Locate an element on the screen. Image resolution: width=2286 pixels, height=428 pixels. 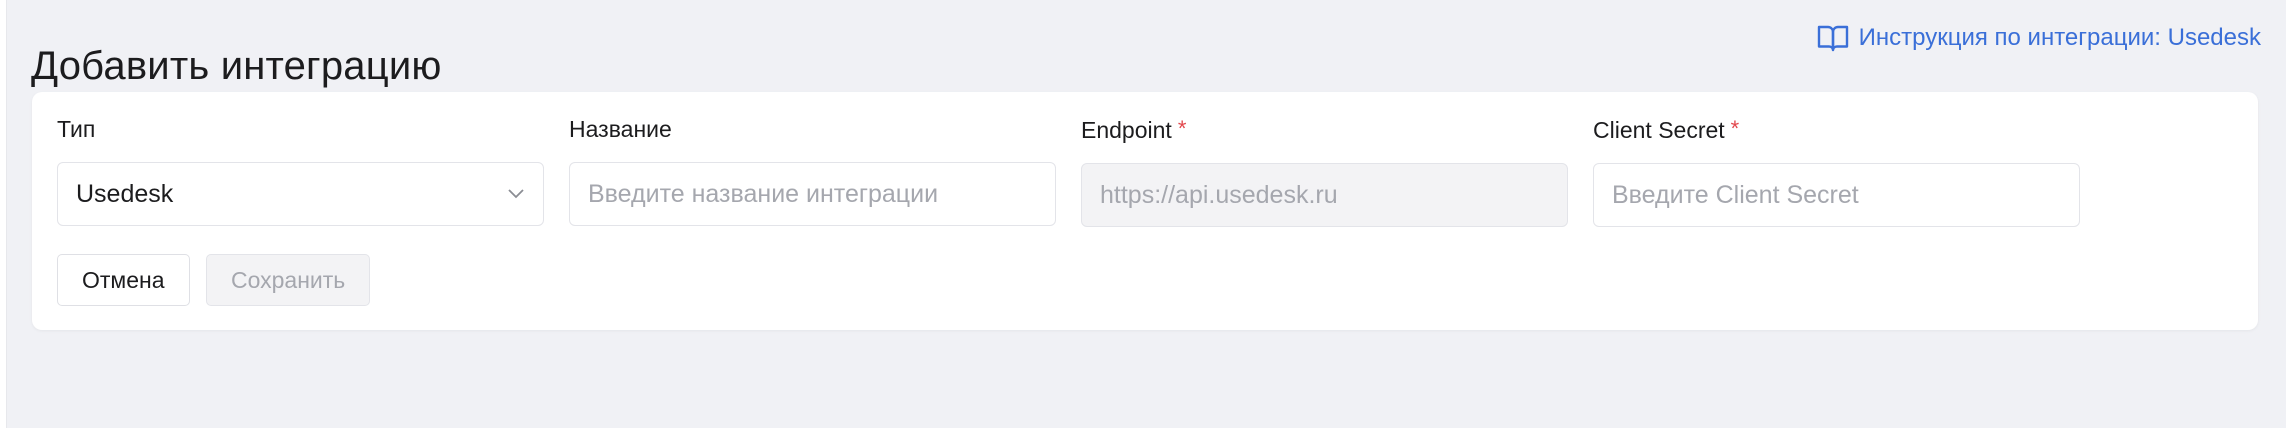
endpoint-input is located at coordinates (1324, 195).